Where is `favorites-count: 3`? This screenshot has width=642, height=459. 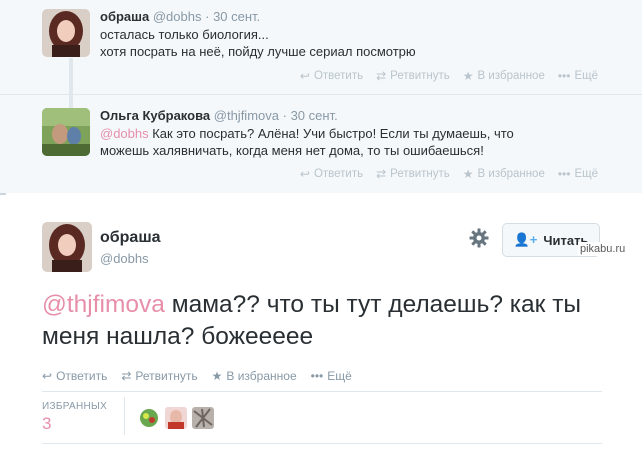
favorites-count: 3 is located at coordinates (47, 423).